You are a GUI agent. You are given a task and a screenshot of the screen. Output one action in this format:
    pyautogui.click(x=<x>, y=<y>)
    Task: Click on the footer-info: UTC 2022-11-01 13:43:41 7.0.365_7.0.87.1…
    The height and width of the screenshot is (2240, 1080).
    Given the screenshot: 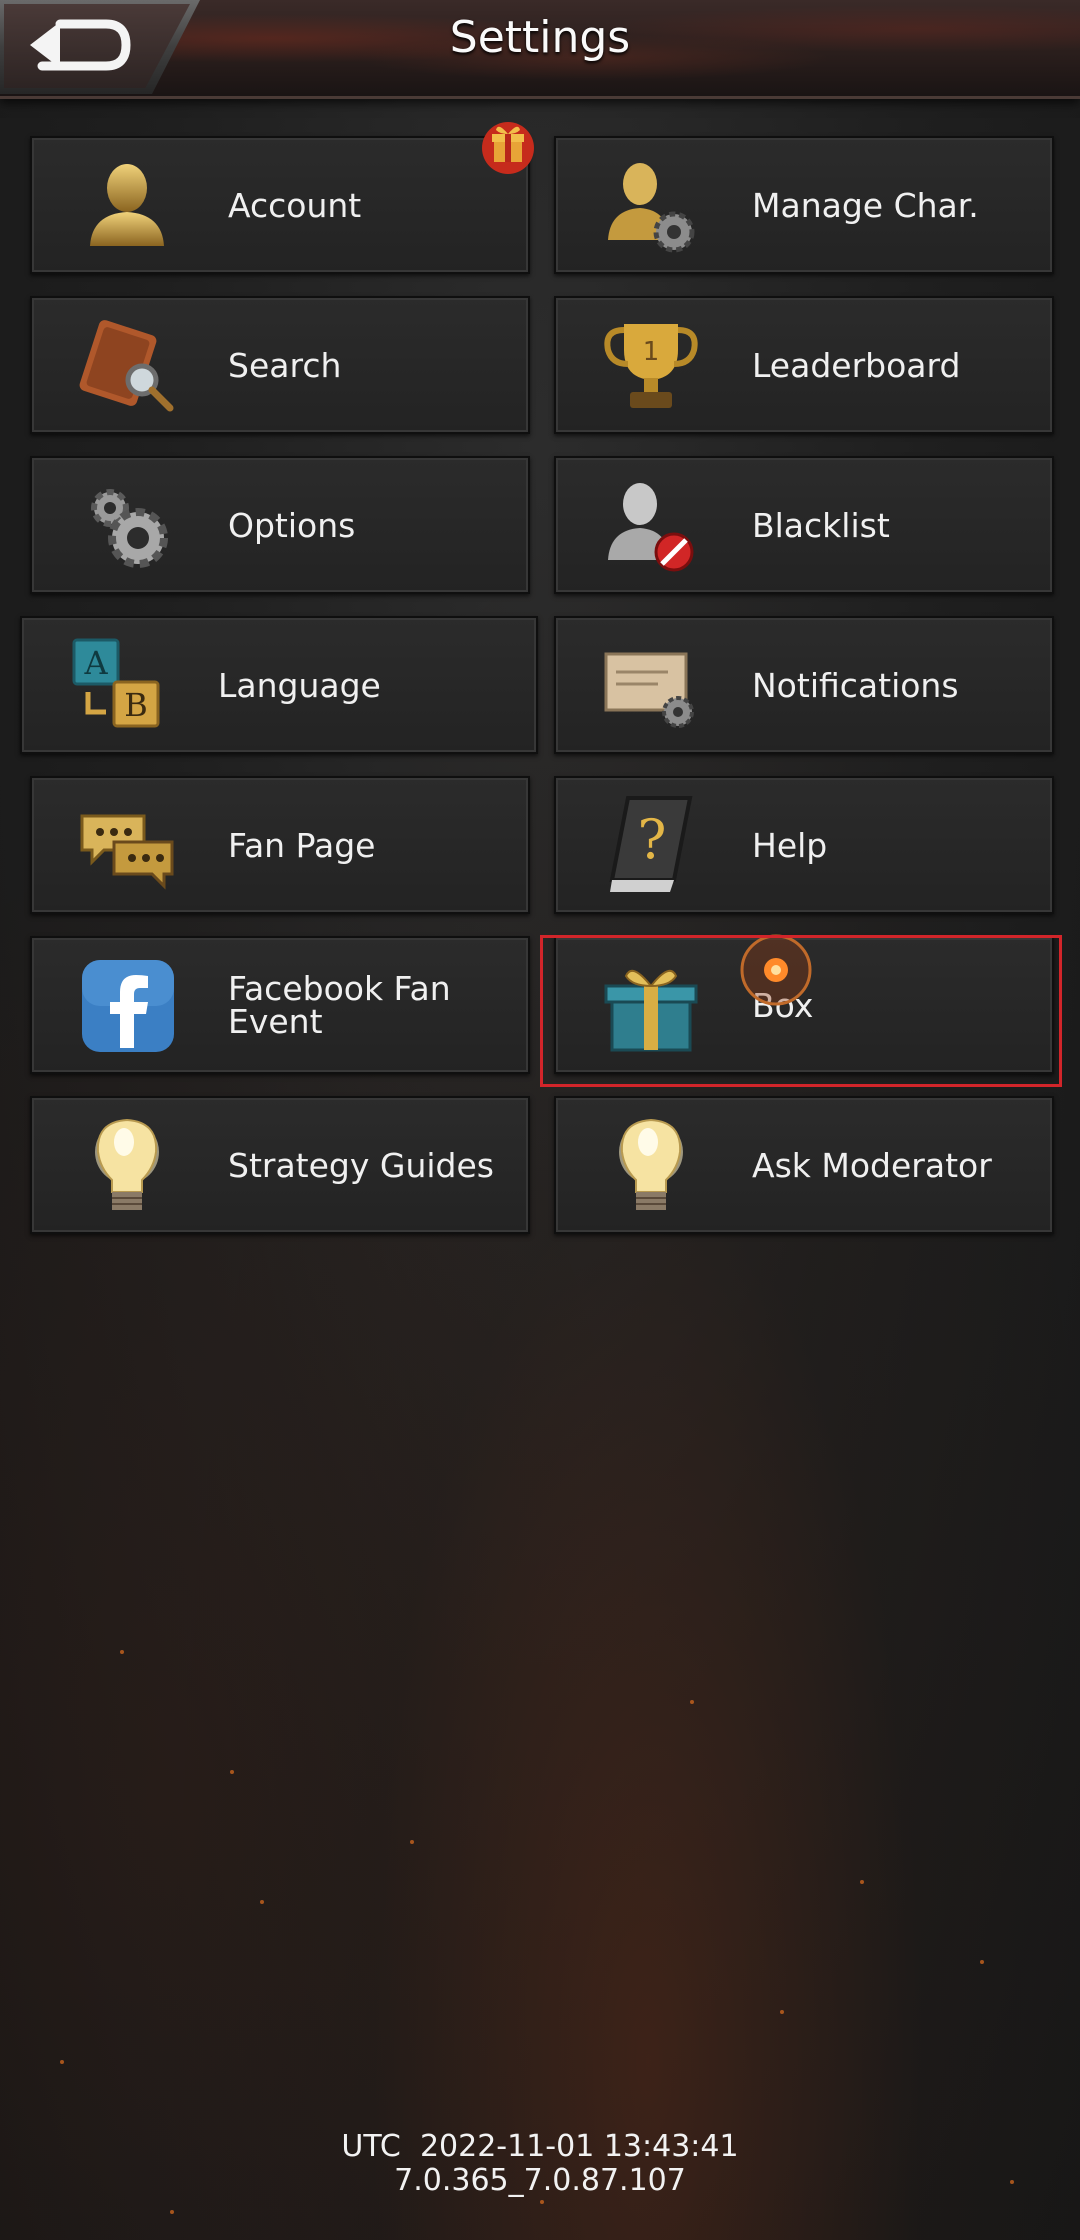 What is the action you would take?
    pyautogui.click(x=540, y=2164)
    